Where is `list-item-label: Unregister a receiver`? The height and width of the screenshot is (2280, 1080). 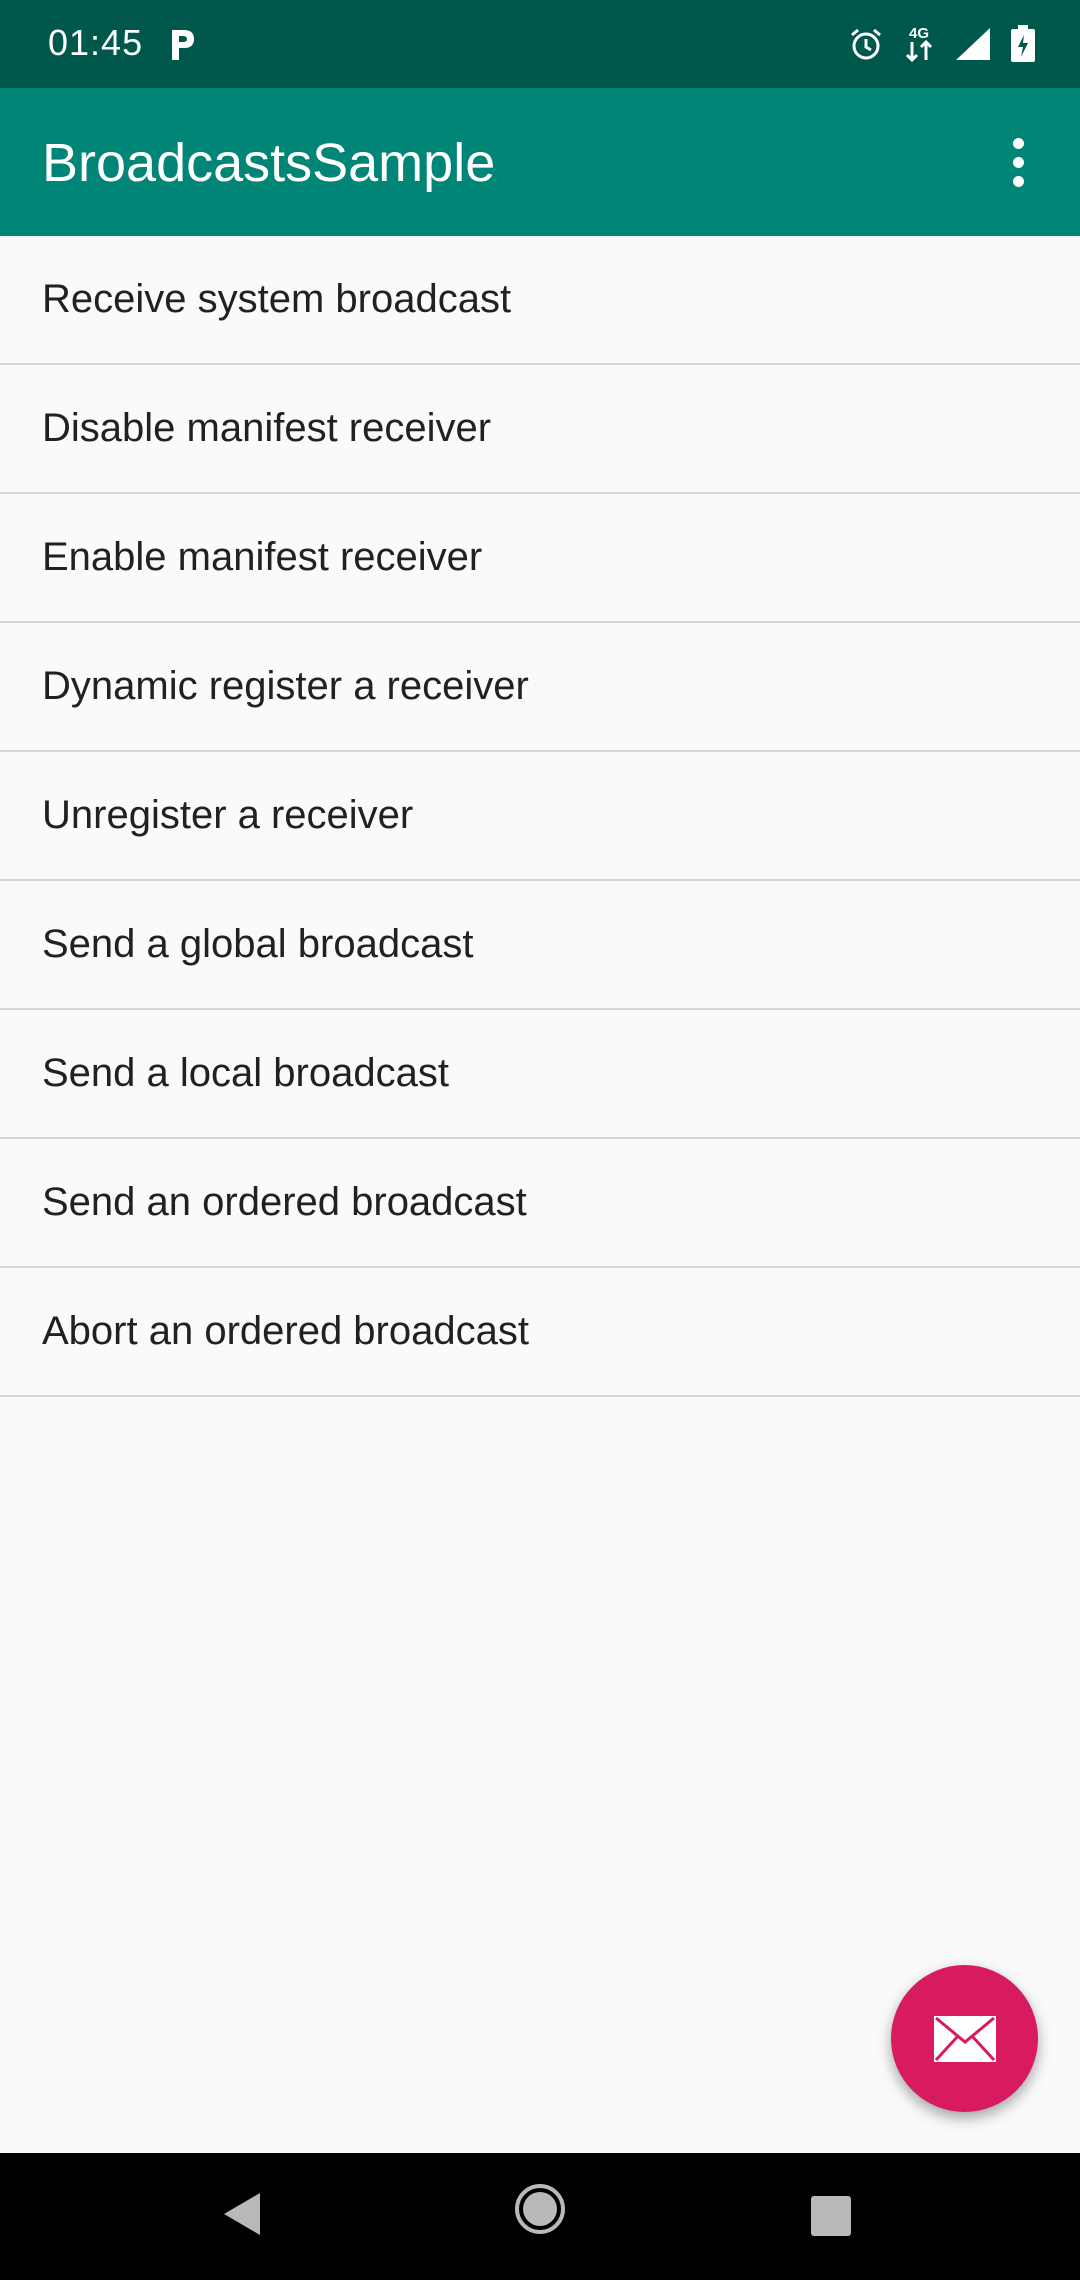
list-item-label: Unregister a receiver is located at coordinates (228, 815).